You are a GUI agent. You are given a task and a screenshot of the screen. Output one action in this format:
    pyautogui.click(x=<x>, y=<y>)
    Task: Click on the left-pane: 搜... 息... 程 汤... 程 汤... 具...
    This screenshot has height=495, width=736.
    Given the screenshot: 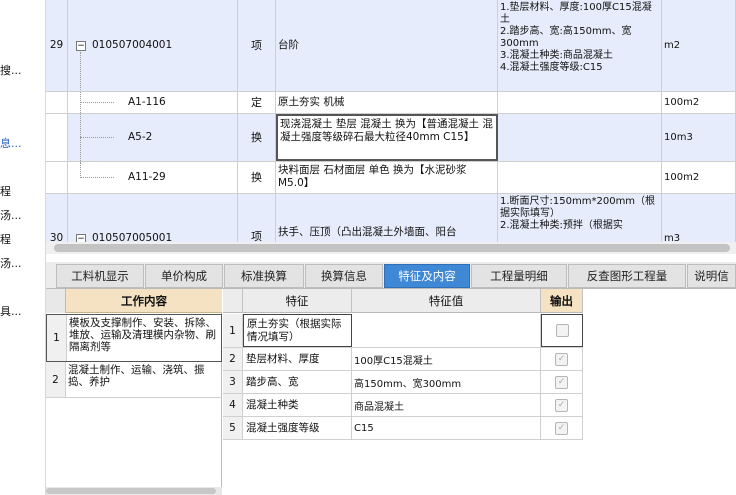 What is the action you would take?
    pyautogui.click(x=23, y=247)
    